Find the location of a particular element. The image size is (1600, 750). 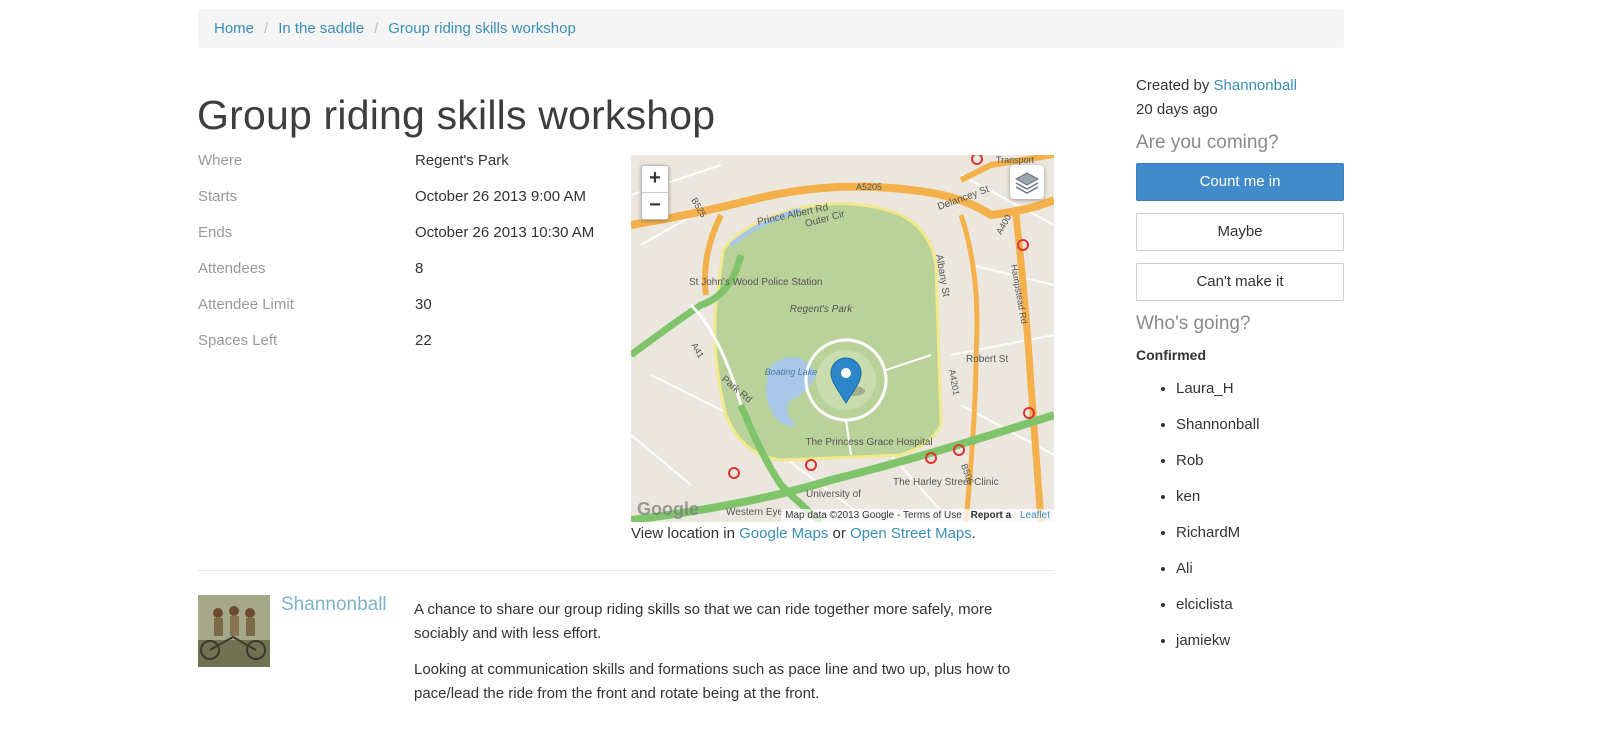

divider is located at coordinates (626, 570).